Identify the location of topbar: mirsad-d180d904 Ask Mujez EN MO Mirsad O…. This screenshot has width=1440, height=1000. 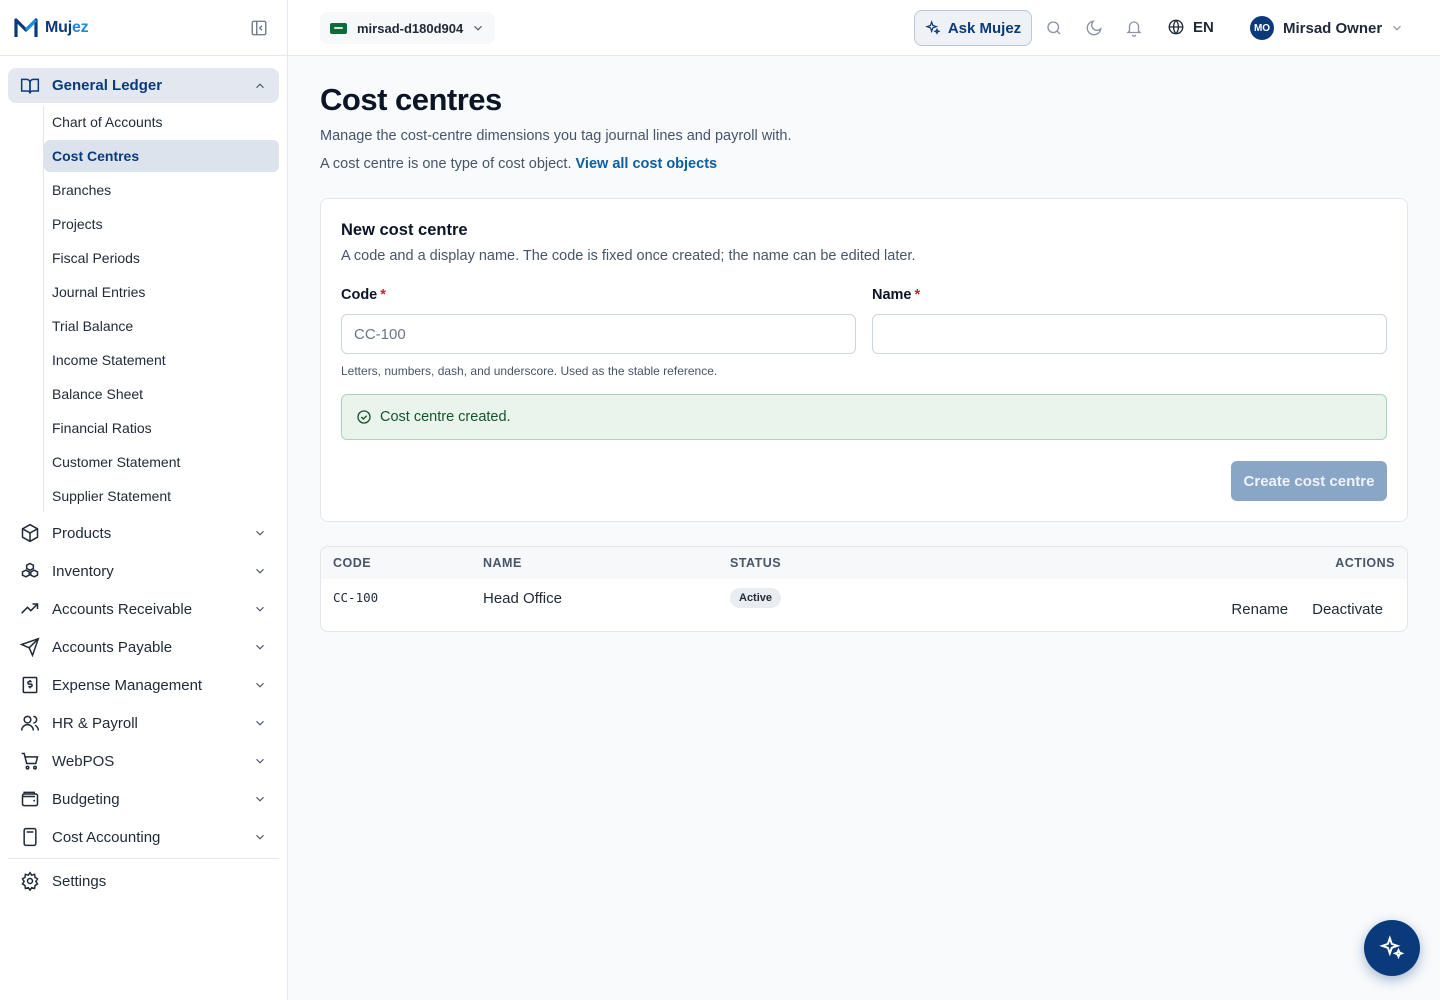
(864, 28).